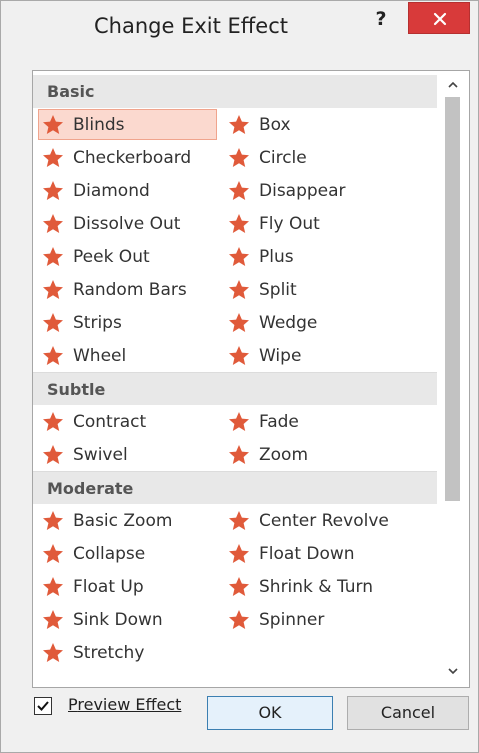 The height and width of the screenshot is (753, 479). I want to click on effect-item-label: Split, so click(278, 289).